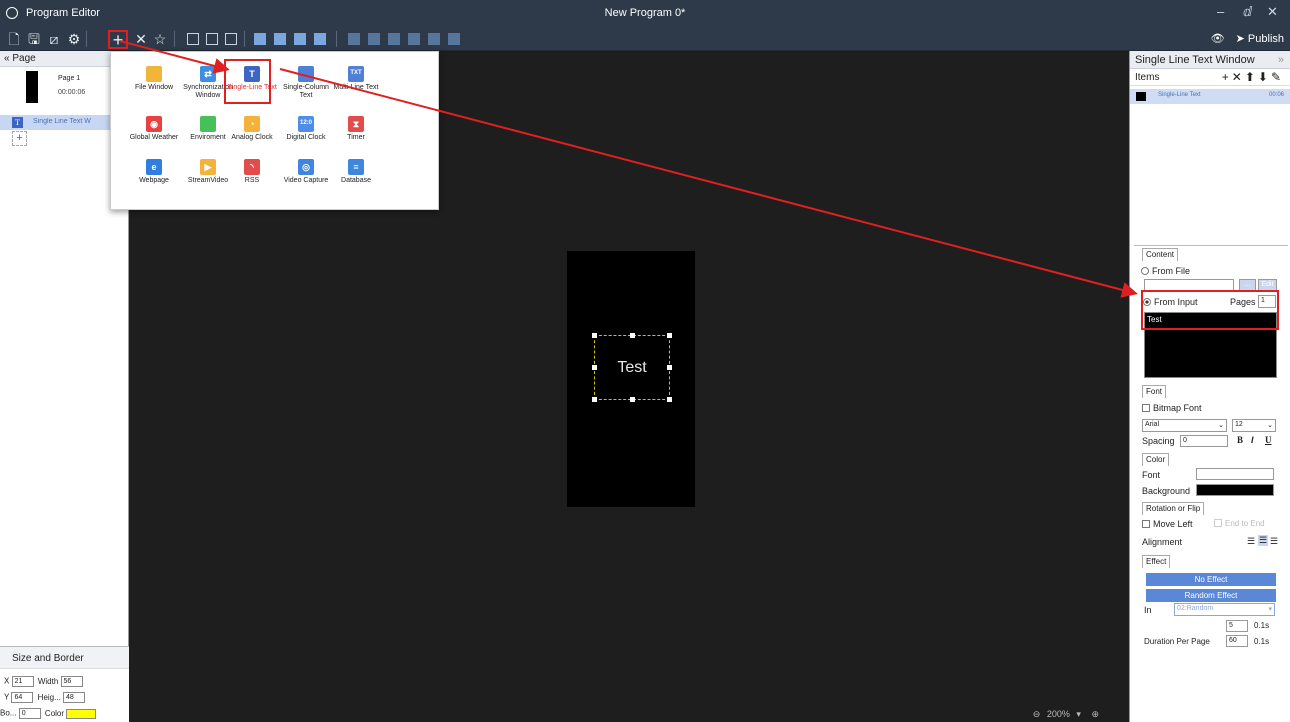 This screenshot has height=722, width=1290. I want to click on menu-item-rss: ◝ RSS, so click(252, 172).